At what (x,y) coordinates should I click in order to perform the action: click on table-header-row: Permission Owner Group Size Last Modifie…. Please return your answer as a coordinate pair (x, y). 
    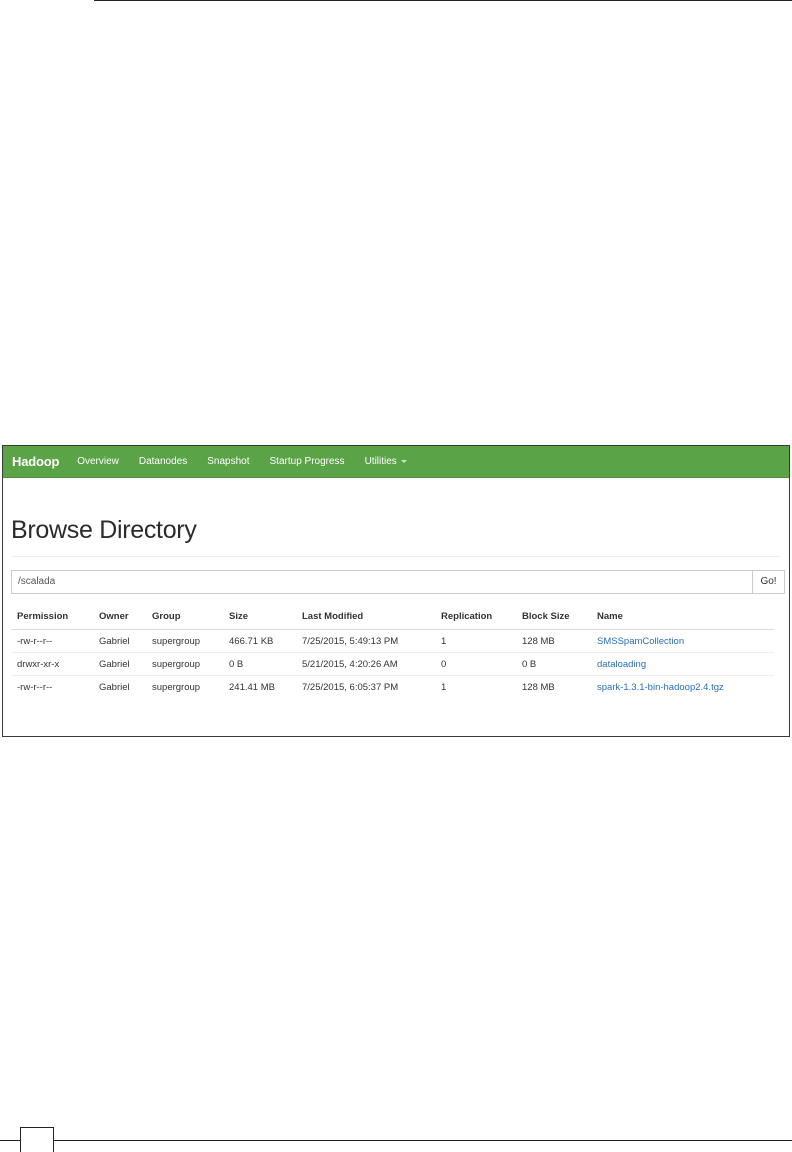
    Looking at the image, I should click on (392, 619).